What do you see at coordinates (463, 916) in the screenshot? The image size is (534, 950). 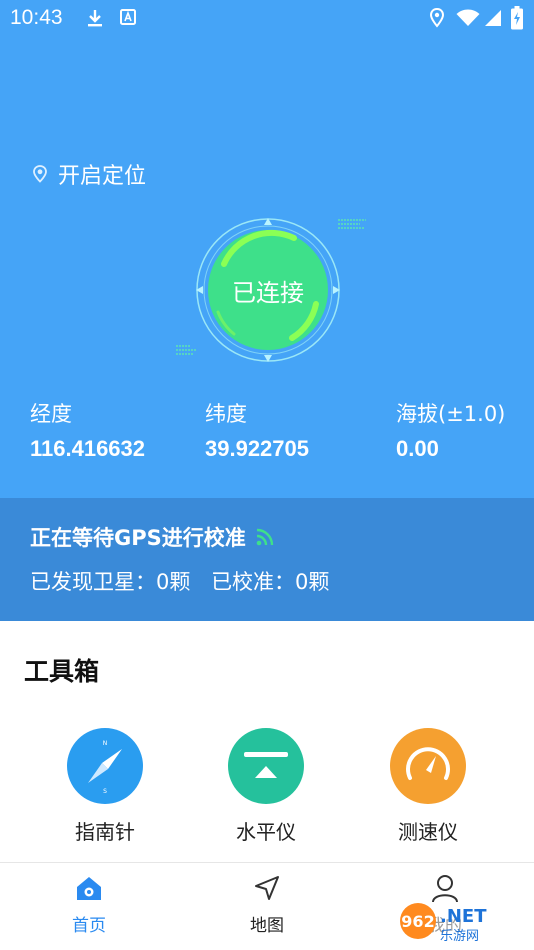 I see `svg-text: .NET` at bounding box center [463, 916].